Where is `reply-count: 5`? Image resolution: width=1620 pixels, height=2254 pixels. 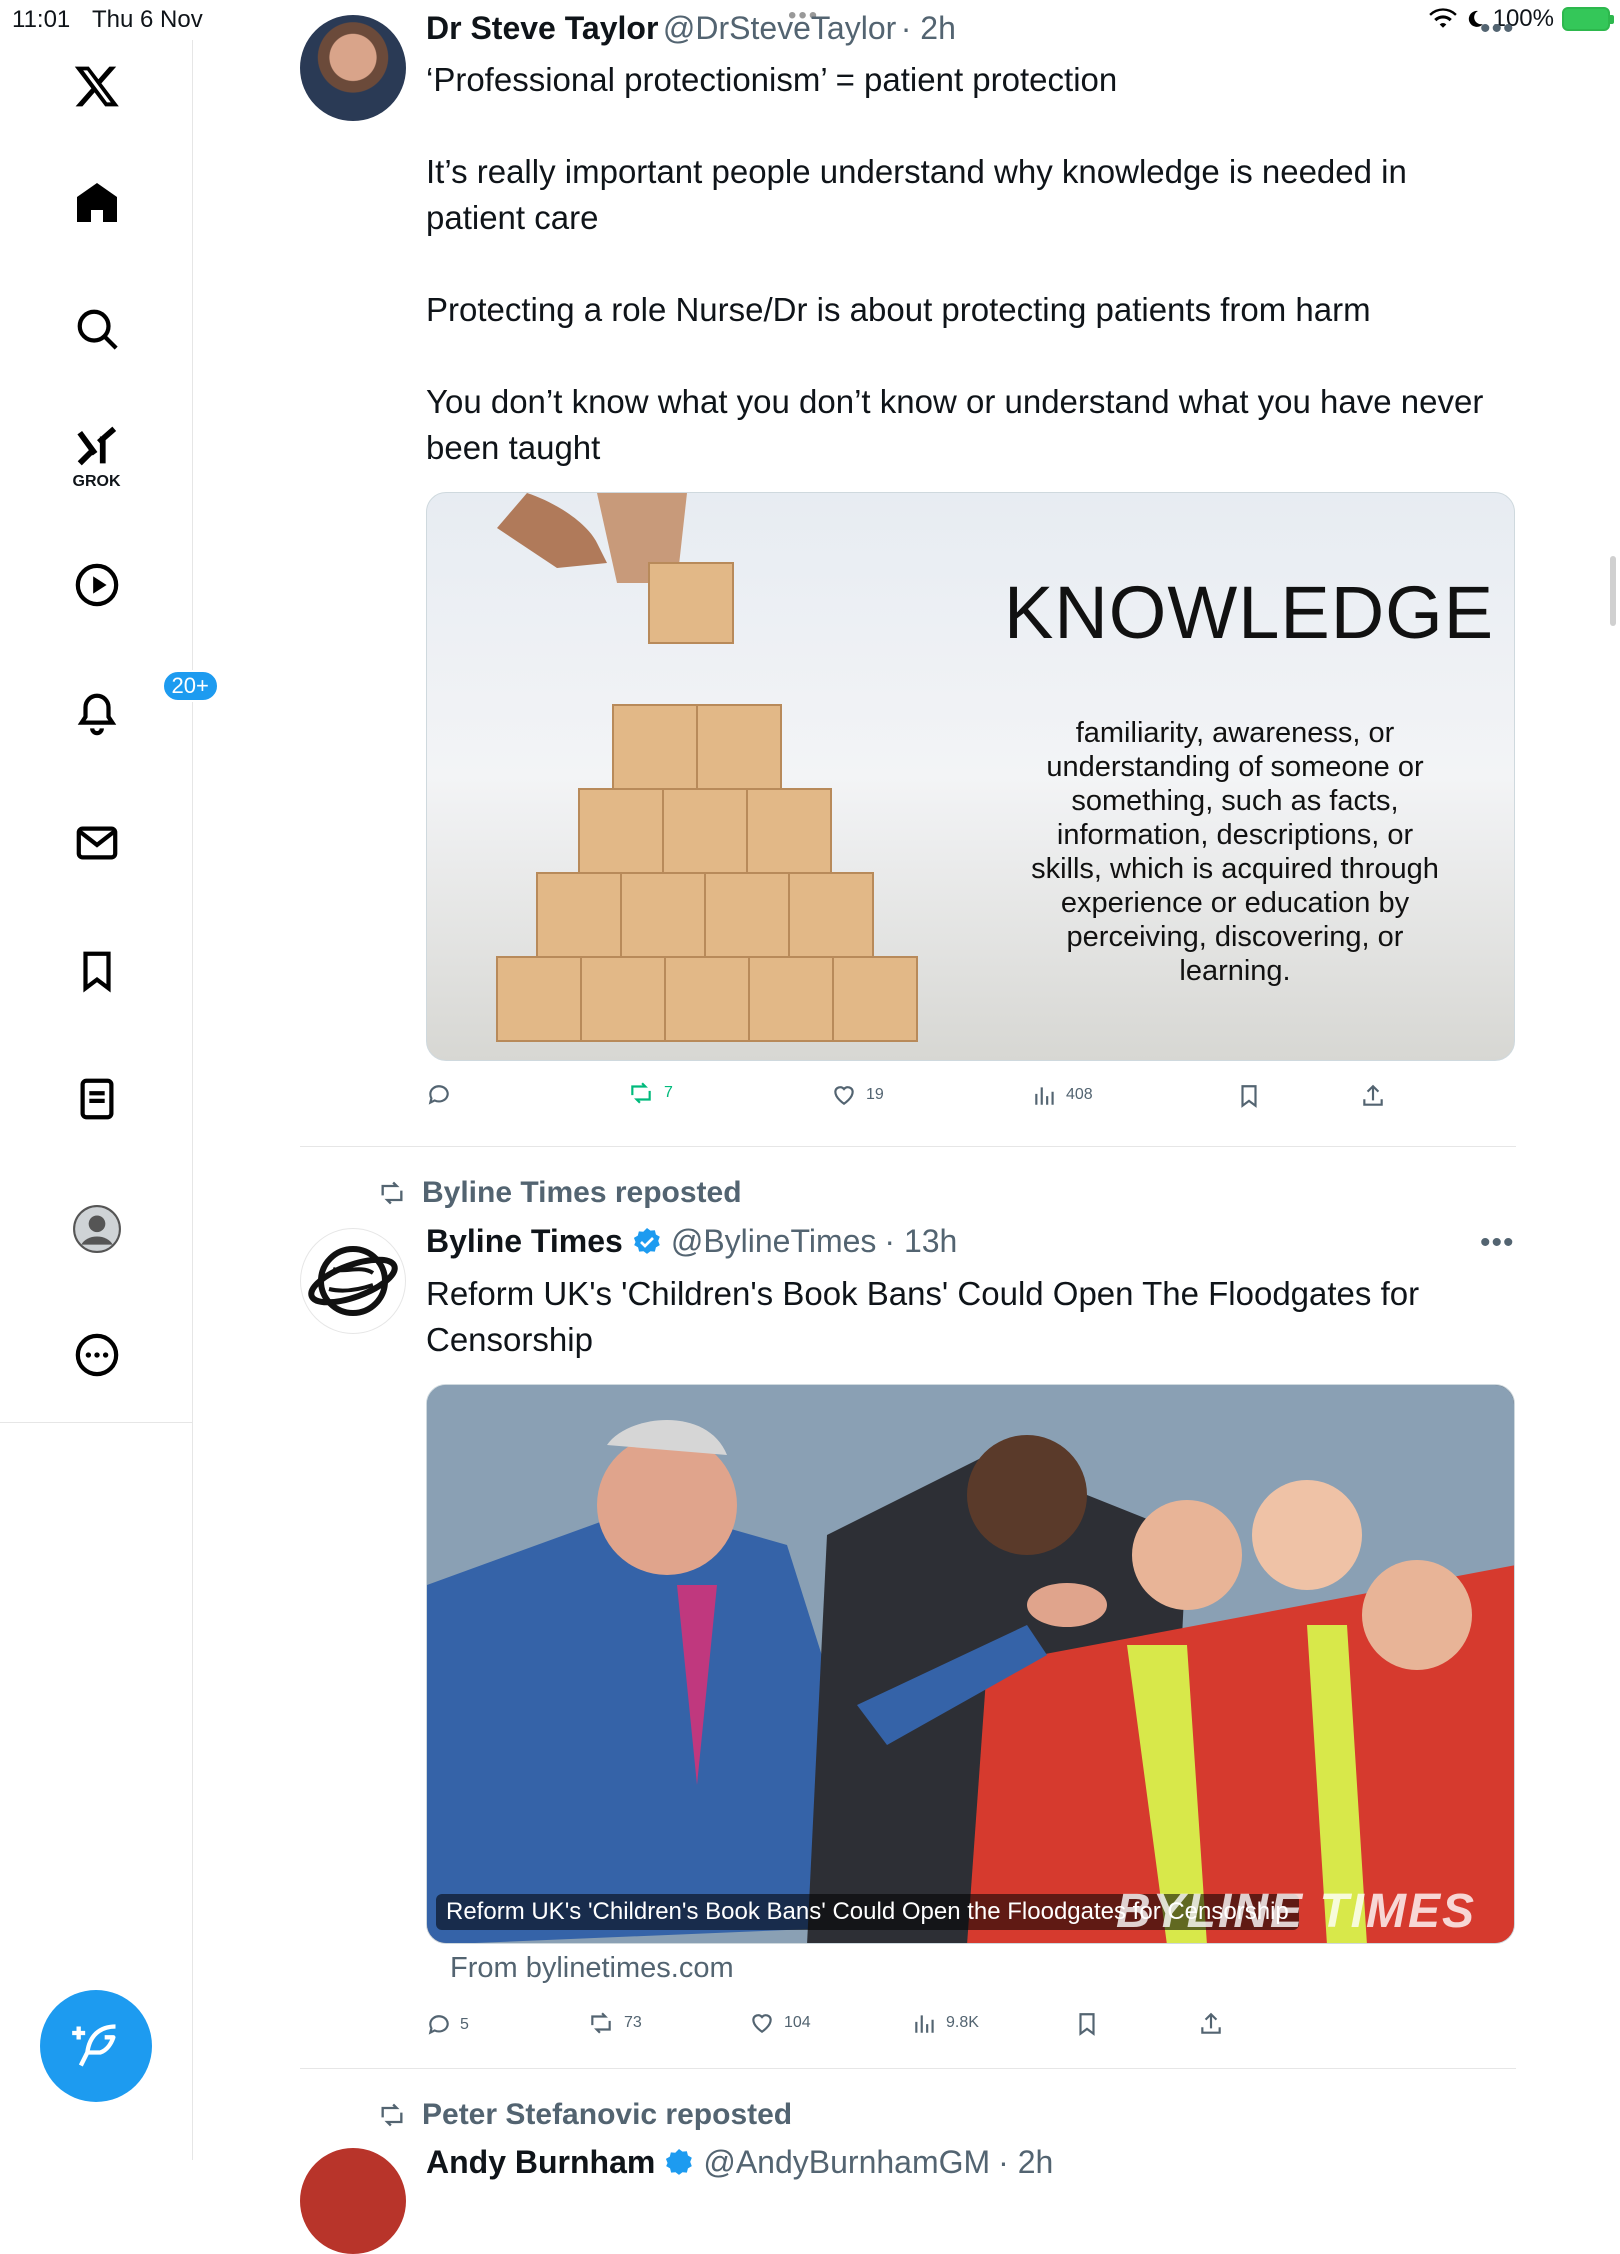
reply-count: 5 is located at coordinates (464, 2024).